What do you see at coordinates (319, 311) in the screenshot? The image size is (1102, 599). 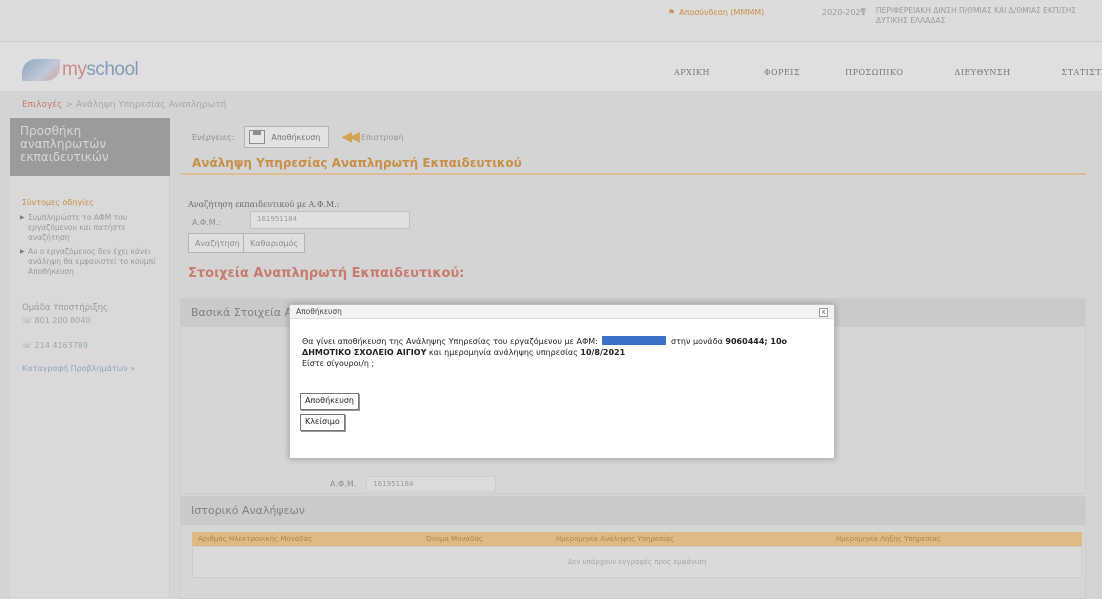 I see `dialog-title: Αποθήκευση` at bounding box center [319, 311].